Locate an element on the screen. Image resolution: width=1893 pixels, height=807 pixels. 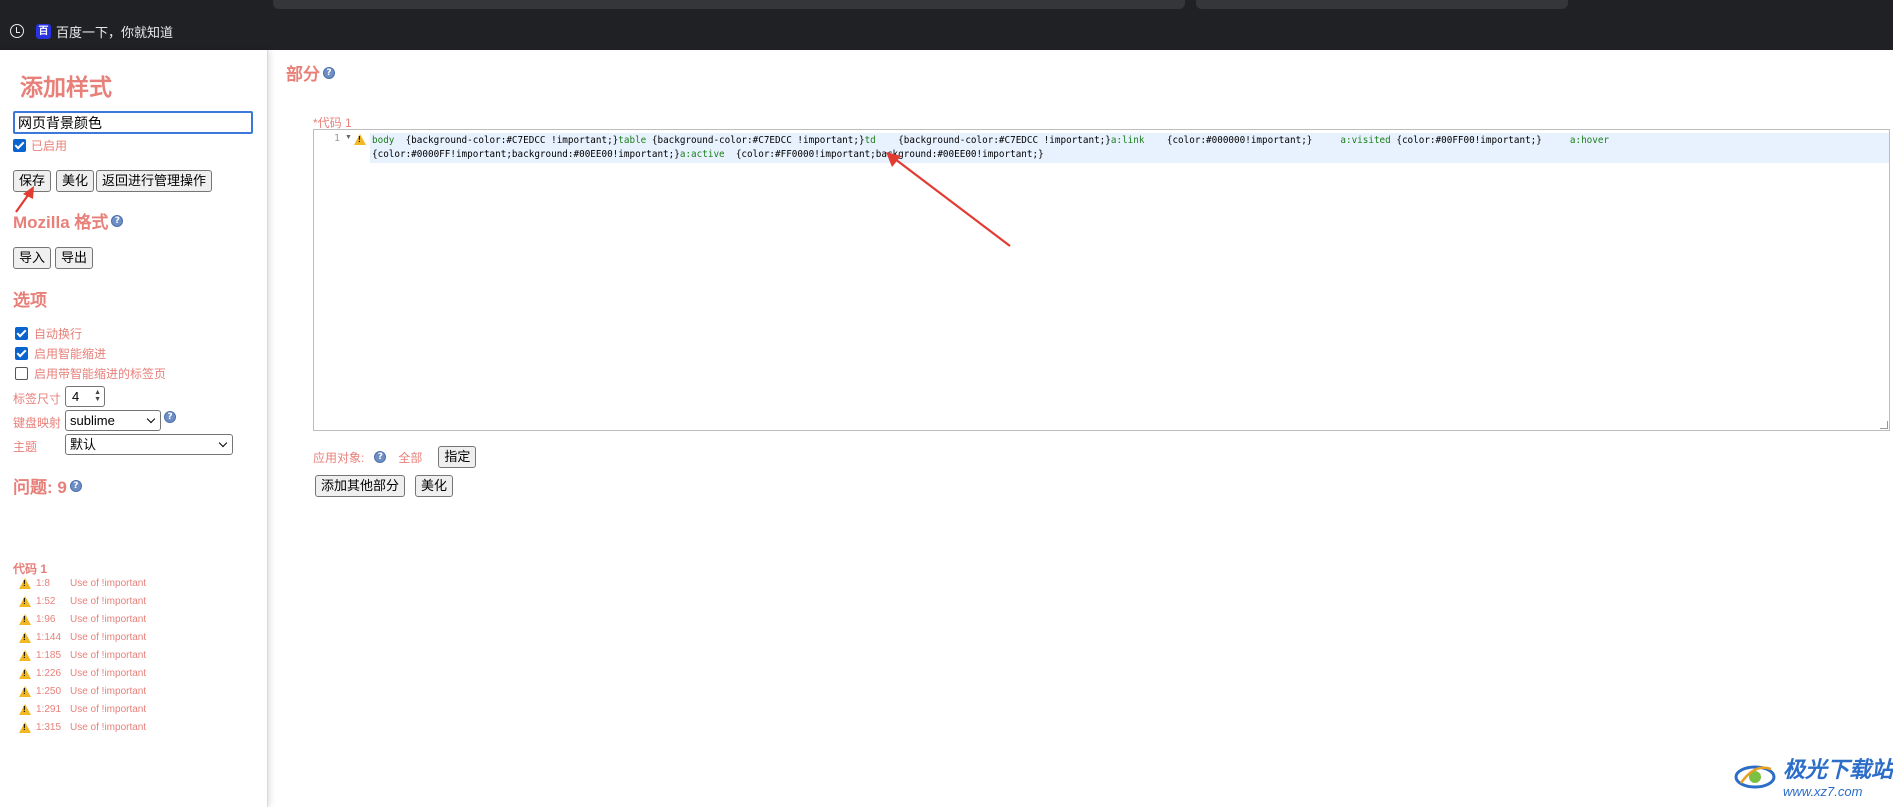
option-smart-indent: 启用智能缩进 is located at coordinates (60, 353).